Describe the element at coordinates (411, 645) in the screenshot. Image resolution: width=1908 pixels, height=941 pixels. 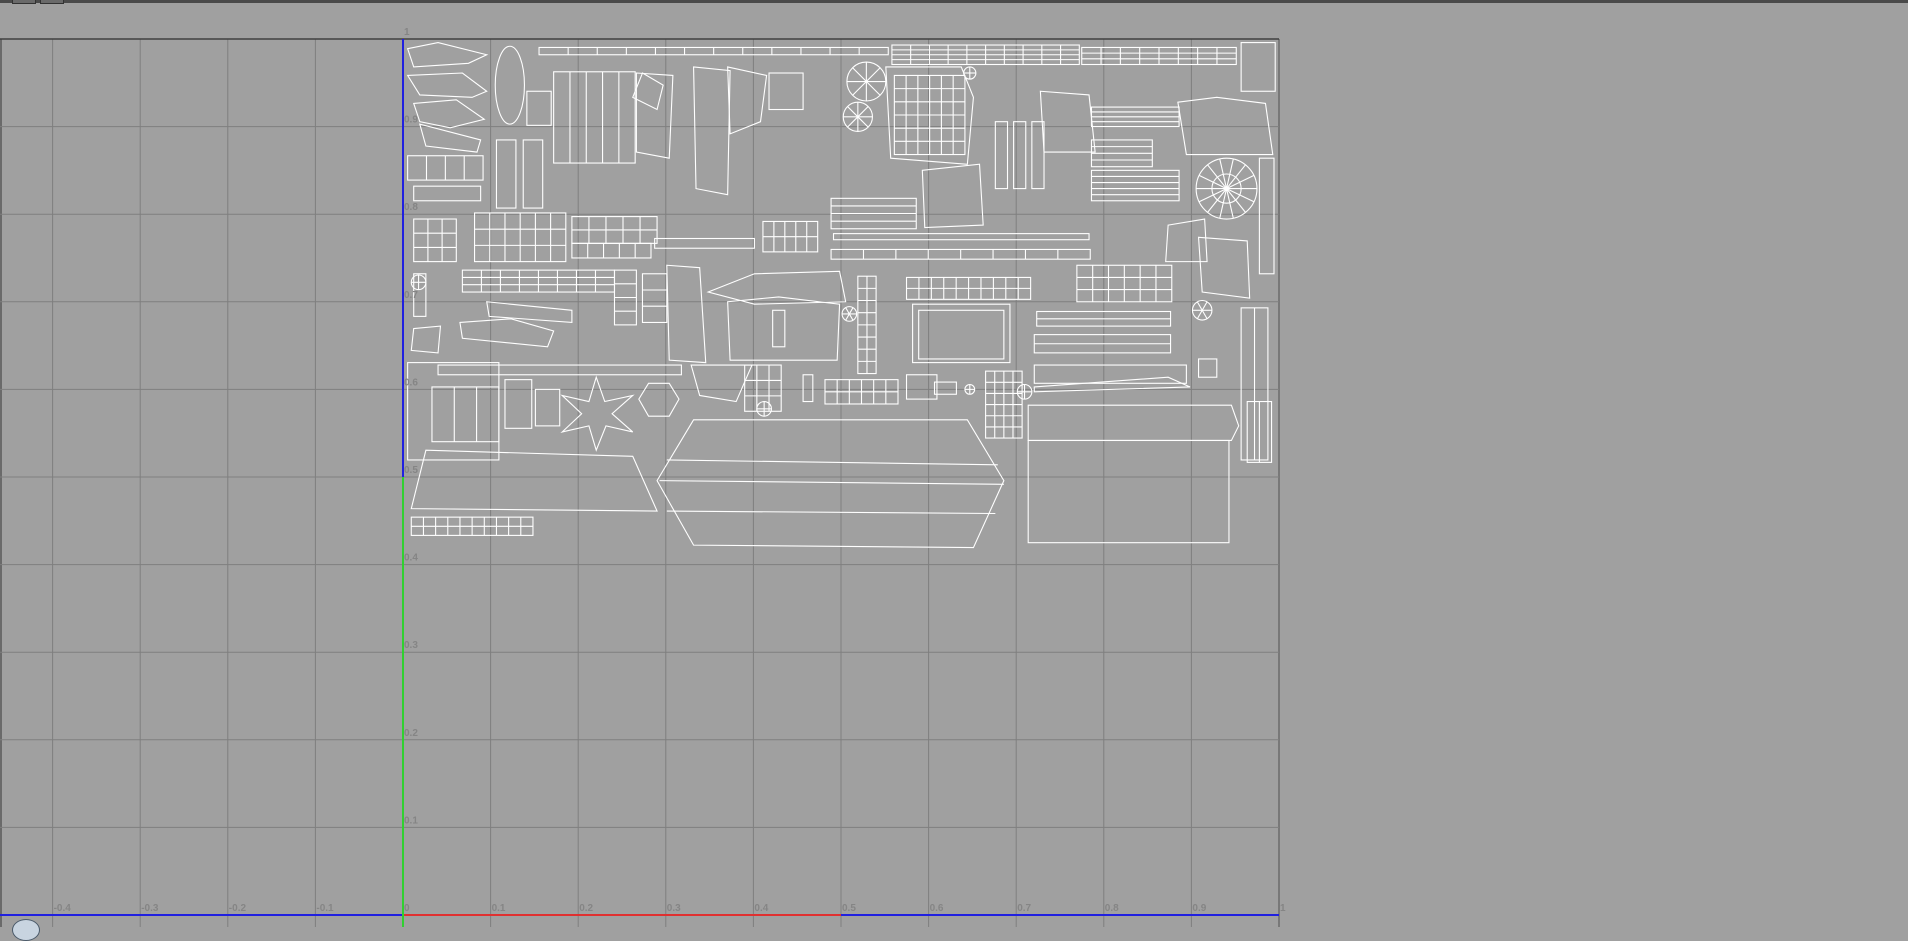
I see `v-tick-label: 0.3` at that location.